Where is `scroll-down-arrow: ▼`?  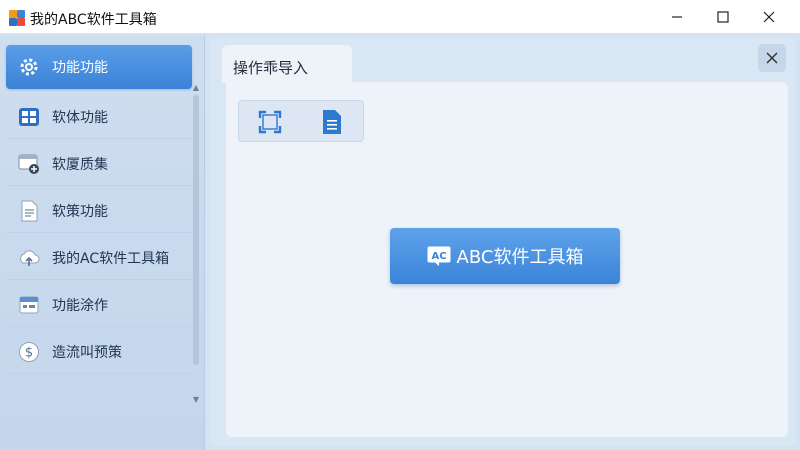 scroll-down-arrow: ▼ is located at coordinates (196, 400).